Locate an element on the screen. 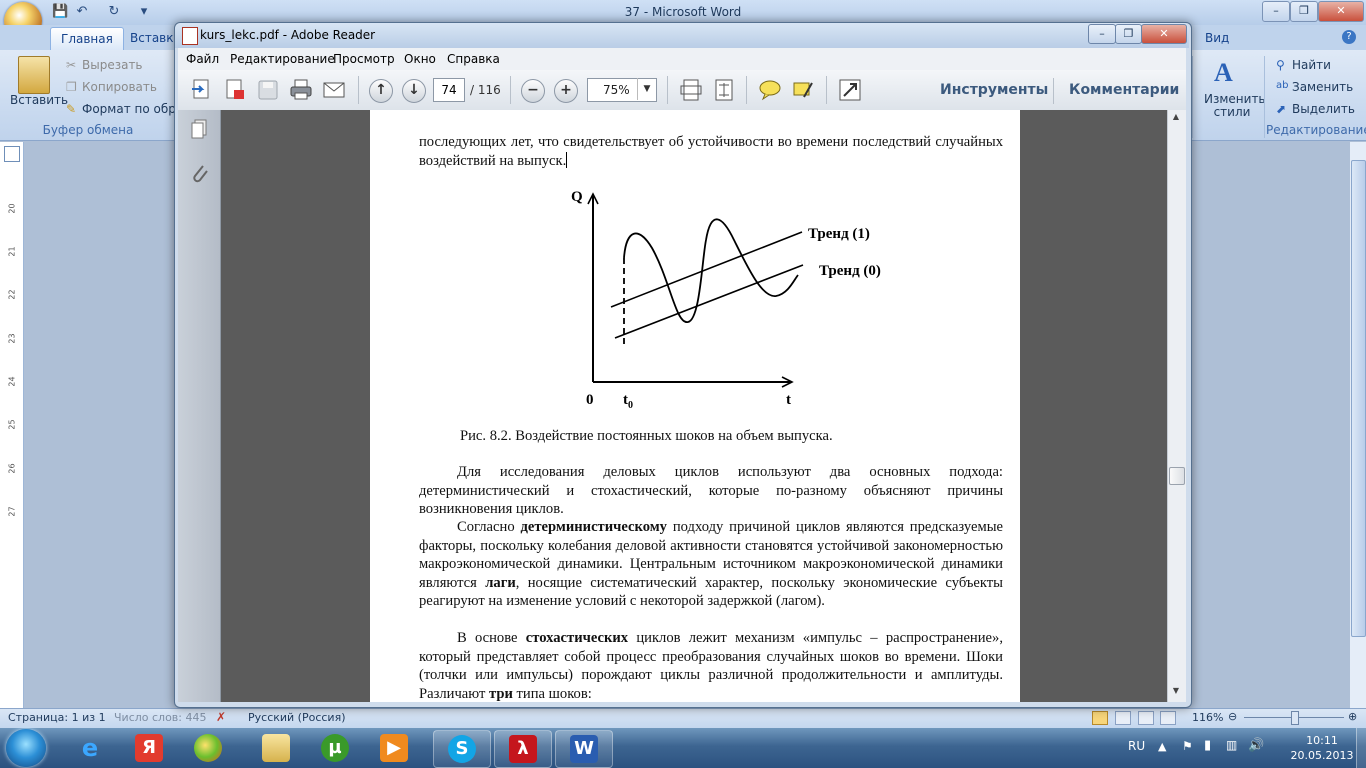 This screenshot has width=1366, height=768. taskbar-word: W is located at coordinates (584, 749).